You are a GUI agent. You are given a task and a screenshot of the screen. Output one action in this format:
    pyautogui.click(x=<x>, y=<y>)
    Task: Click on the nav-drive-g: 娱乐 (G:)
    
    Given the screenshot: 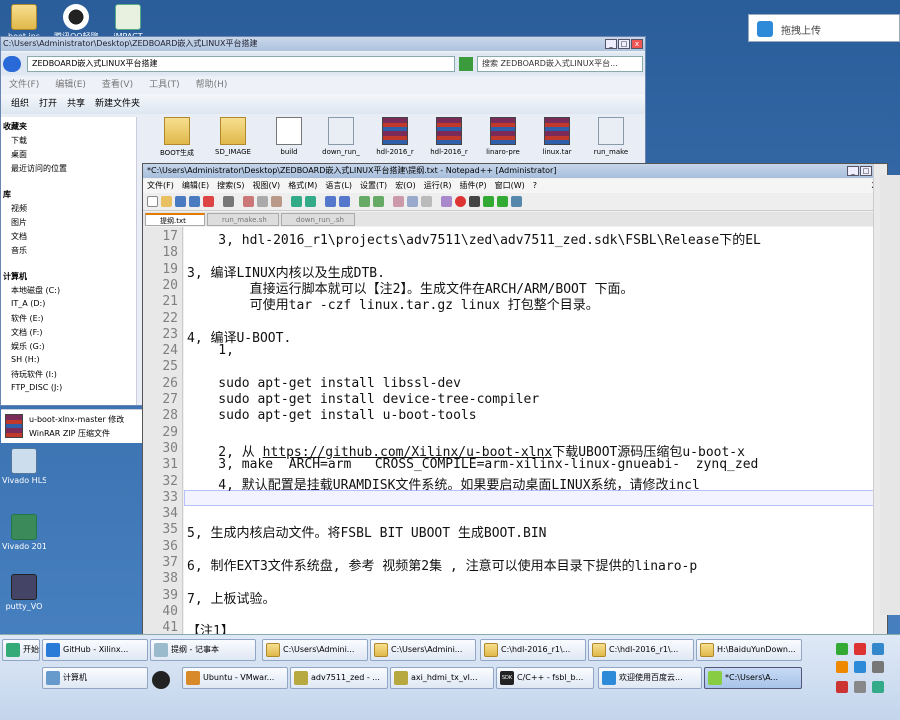 What is the action you would take?
    pyautogui.click(x=28, y=346)
    